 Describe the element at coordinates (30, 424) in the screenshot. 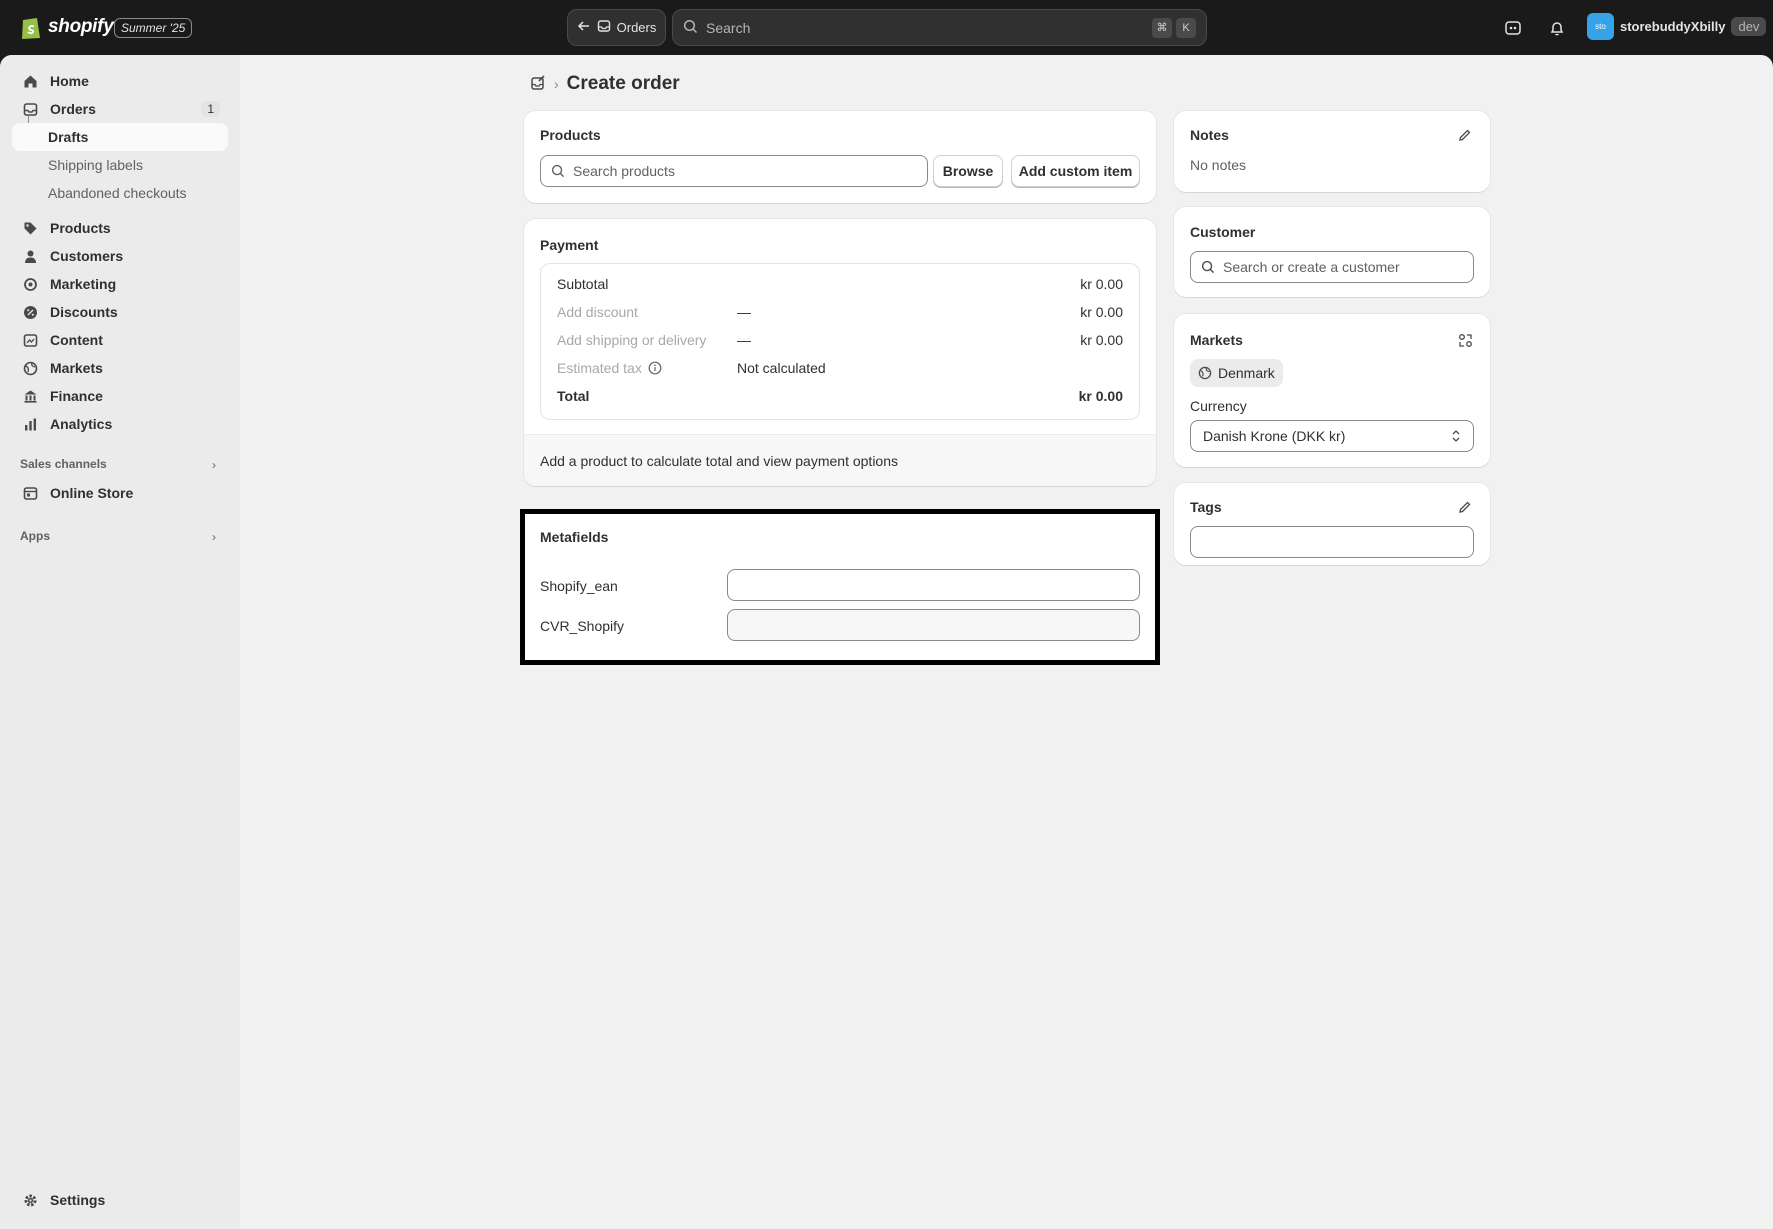

I see `chart-icon` at that location.